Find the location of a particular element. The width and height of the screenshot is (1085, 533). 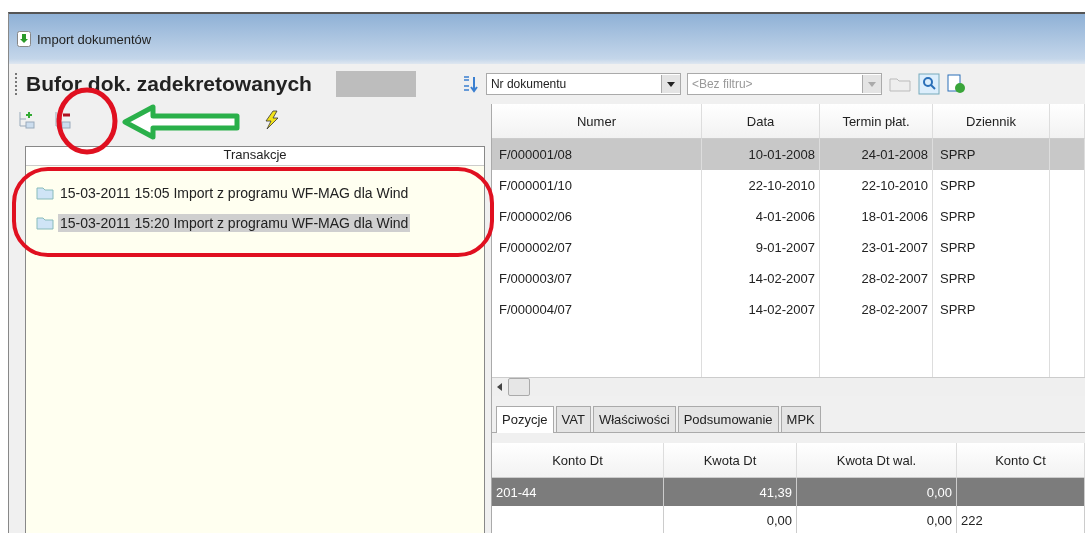

column-header: Dziennik is located at coordinates (991, 121).